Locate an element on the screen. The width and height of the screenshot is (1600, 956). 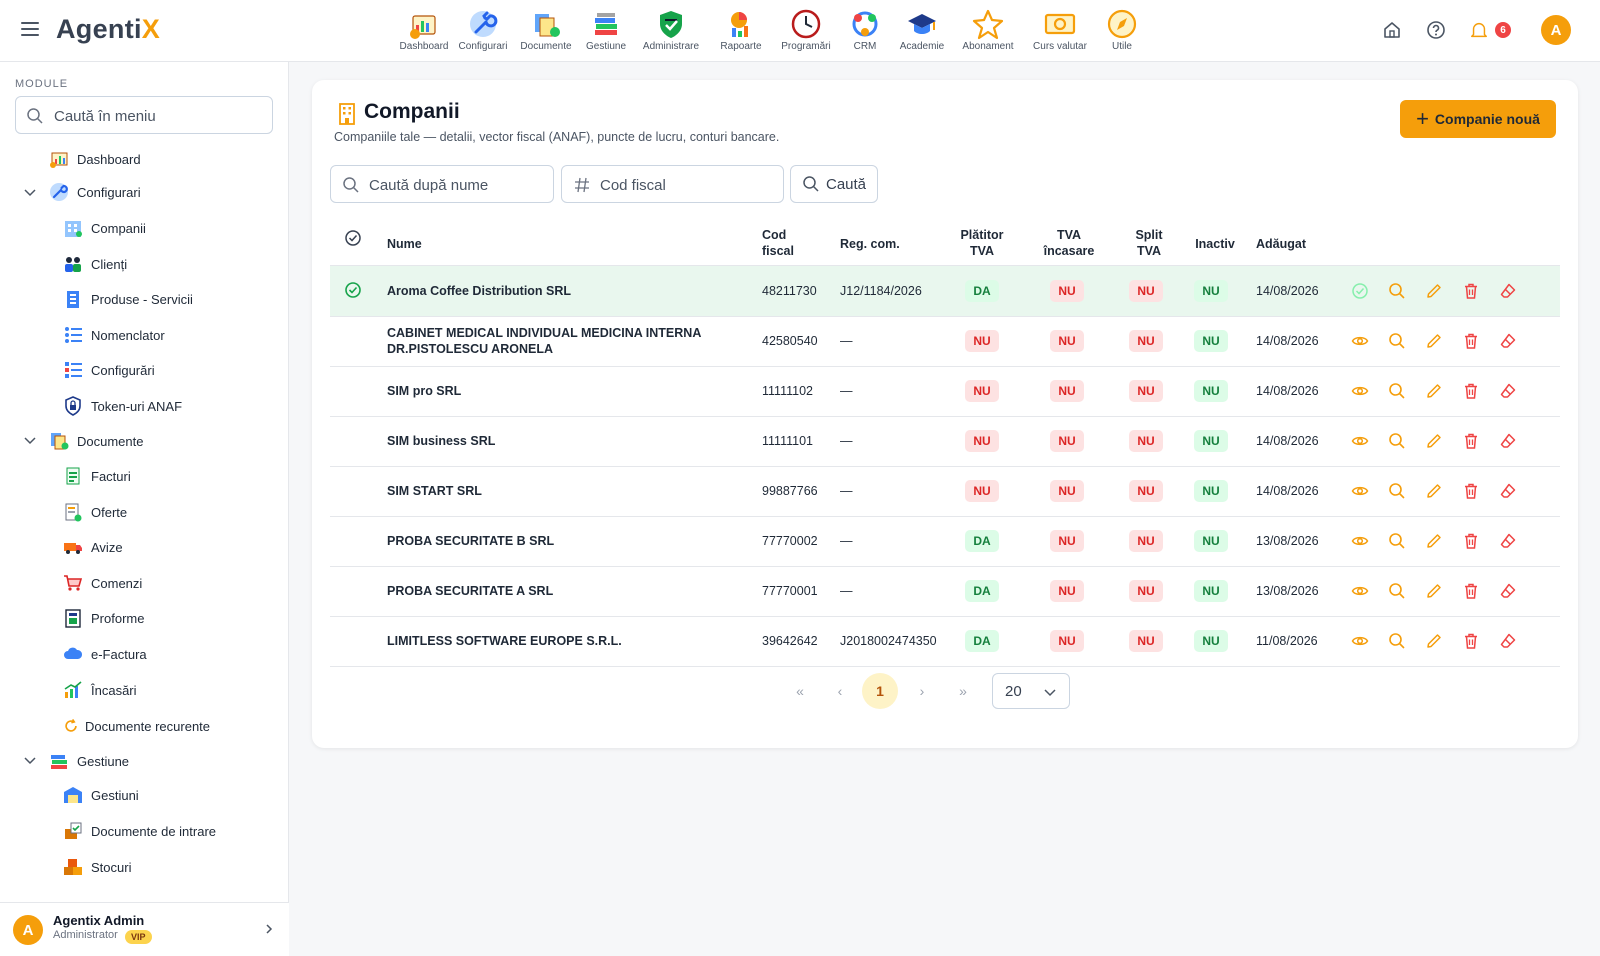
company-name: Aroma Coffee Distribution SRL is located at coordinates (552, 291).